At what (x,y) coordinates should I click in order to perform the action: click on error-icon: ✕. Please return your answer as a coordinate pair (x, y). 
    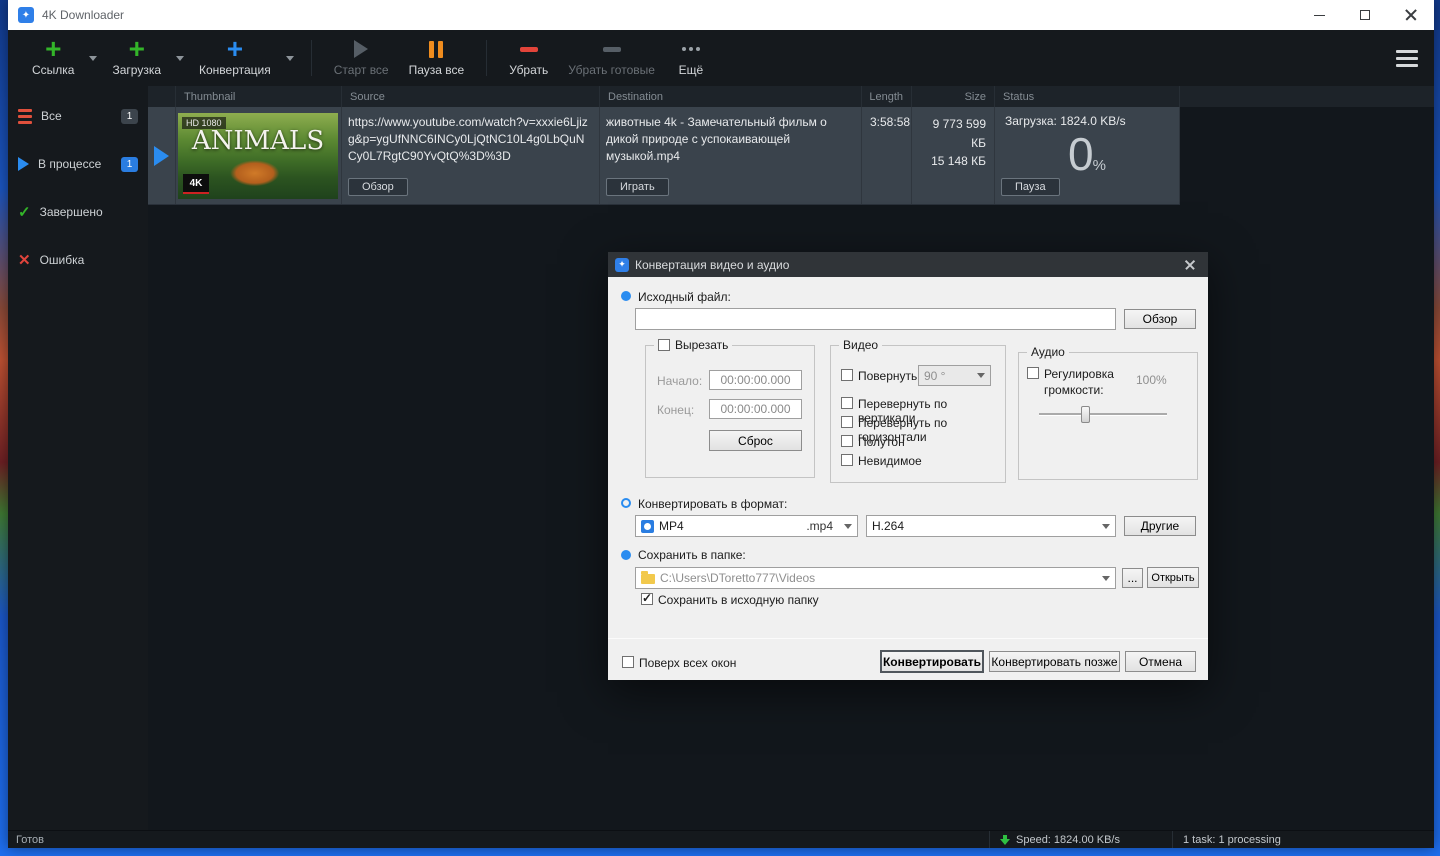
    Looking at the image, I should click on (24, 260).